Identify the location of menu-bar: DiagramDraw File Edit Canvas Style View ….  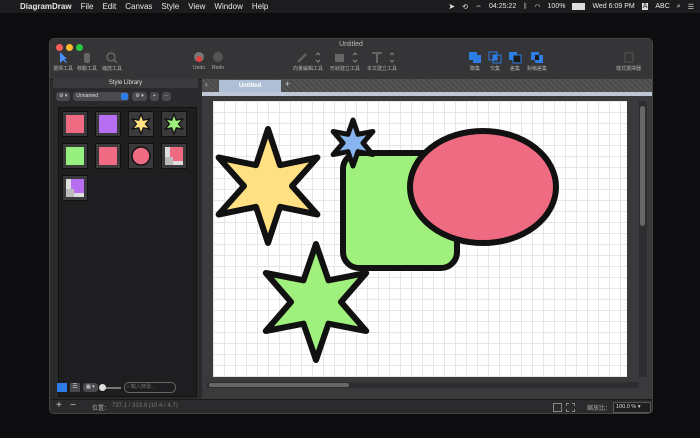
(350, 6).